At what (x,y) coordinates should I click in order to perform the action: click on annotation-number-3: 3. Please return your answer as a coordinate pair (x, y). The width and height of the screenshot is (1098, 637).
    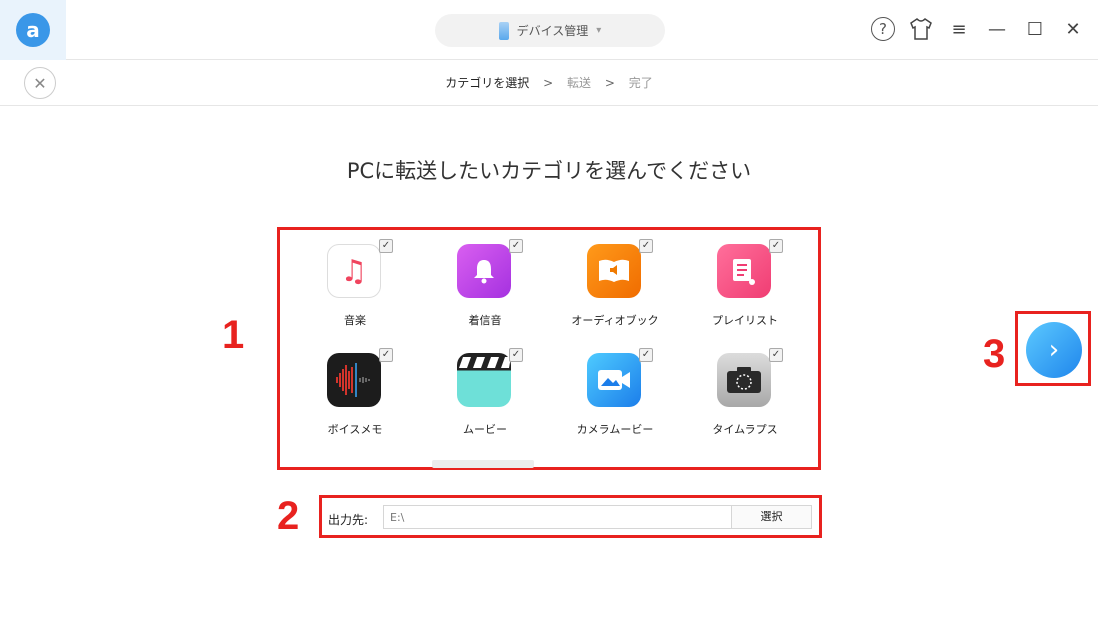
    Looking at the image, I should click on (994, 354).